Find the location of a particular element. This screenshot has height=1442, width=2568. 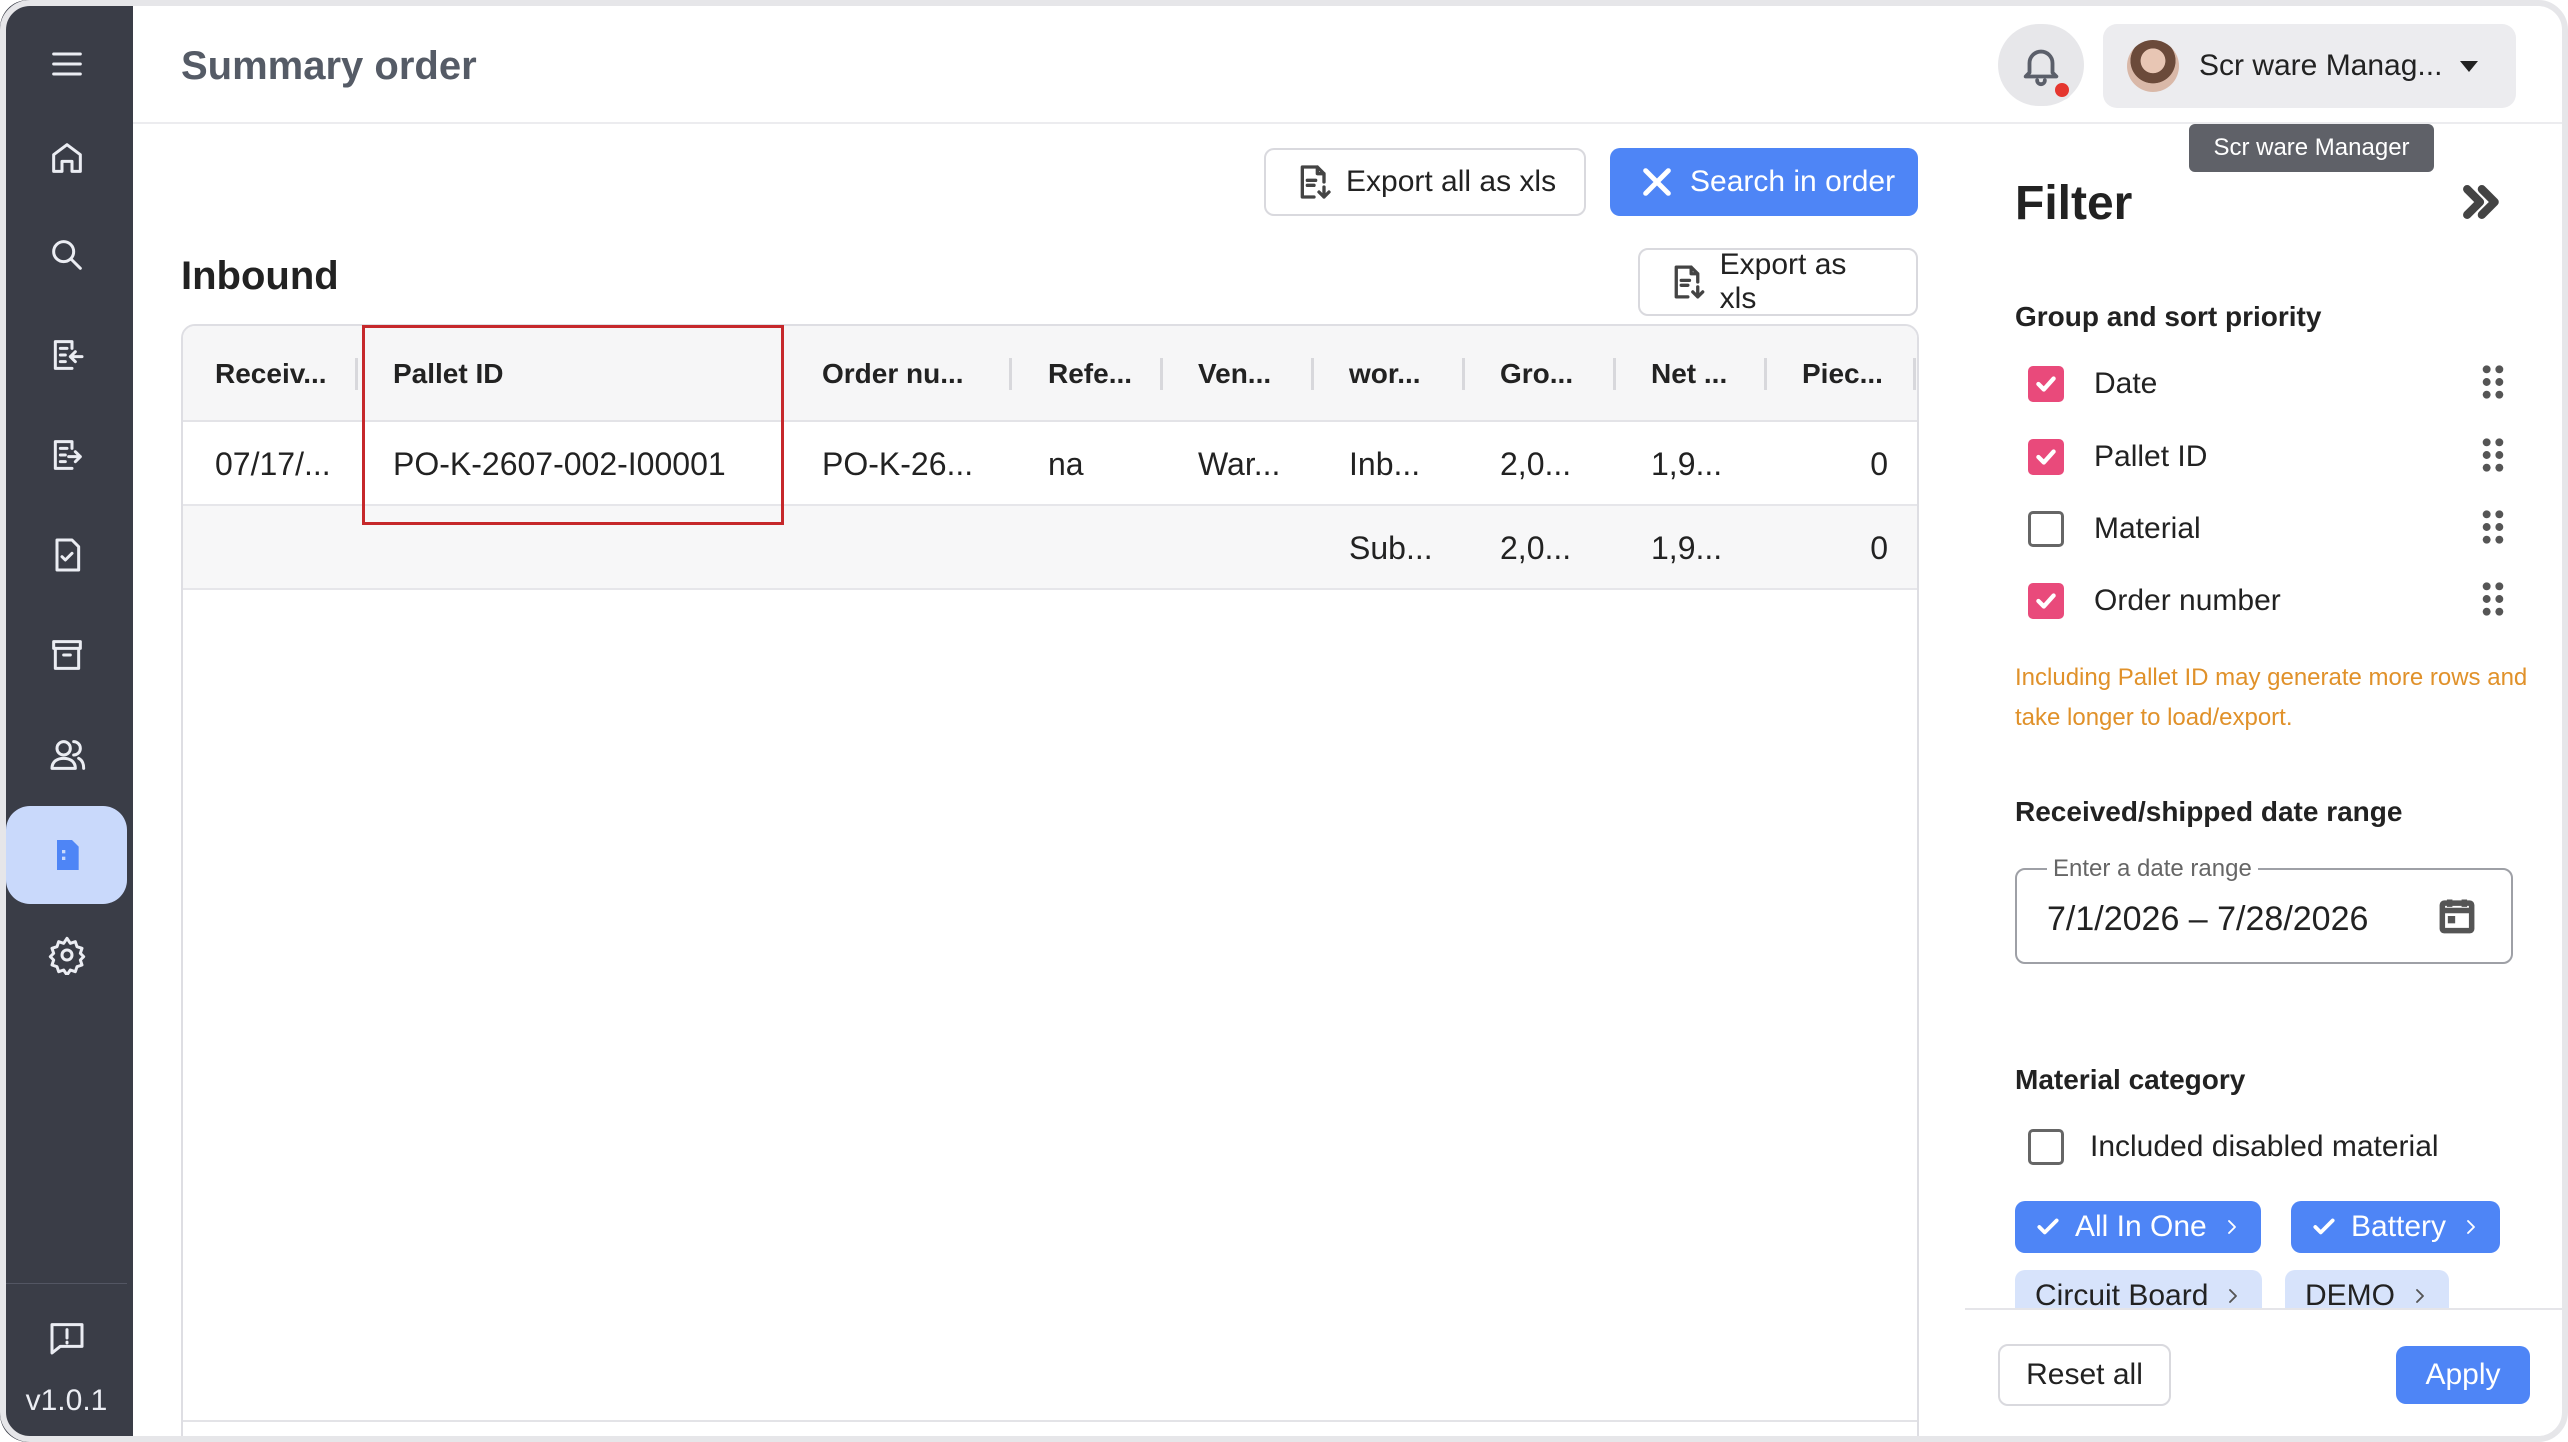

group-sort-heading: Group and sort priority is located at coordinates (2168, 316).